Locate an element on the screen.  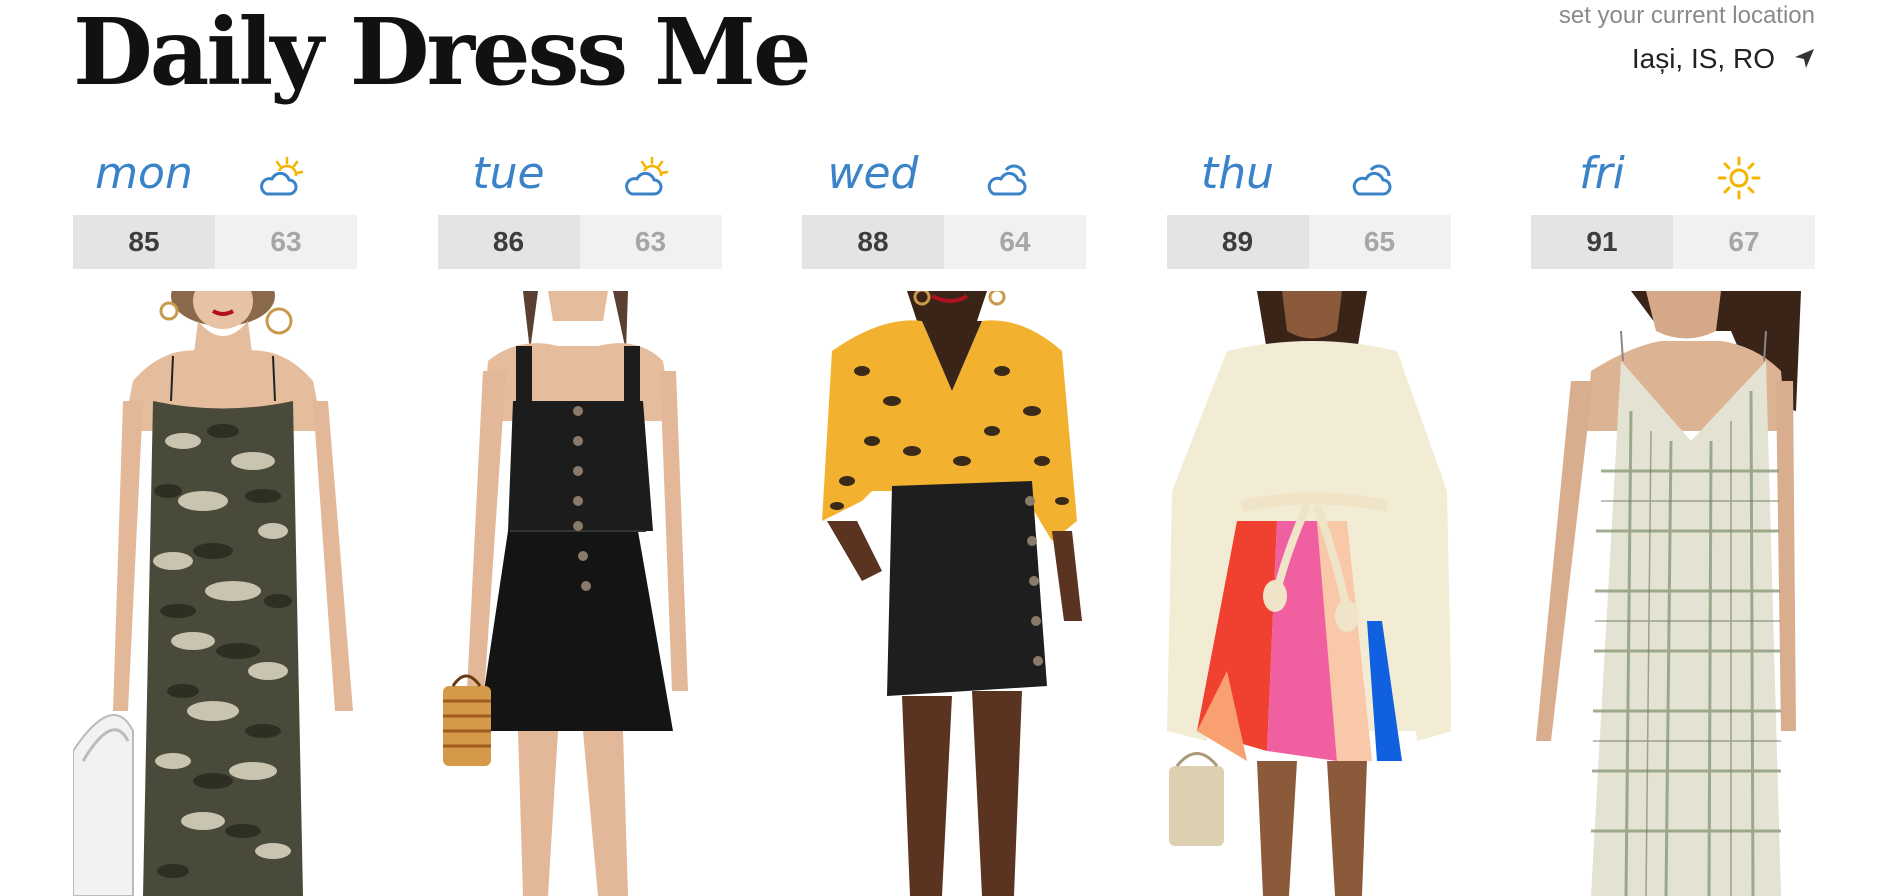
day-card-wed: wed 88 64 is located at coordinates (944, 518).